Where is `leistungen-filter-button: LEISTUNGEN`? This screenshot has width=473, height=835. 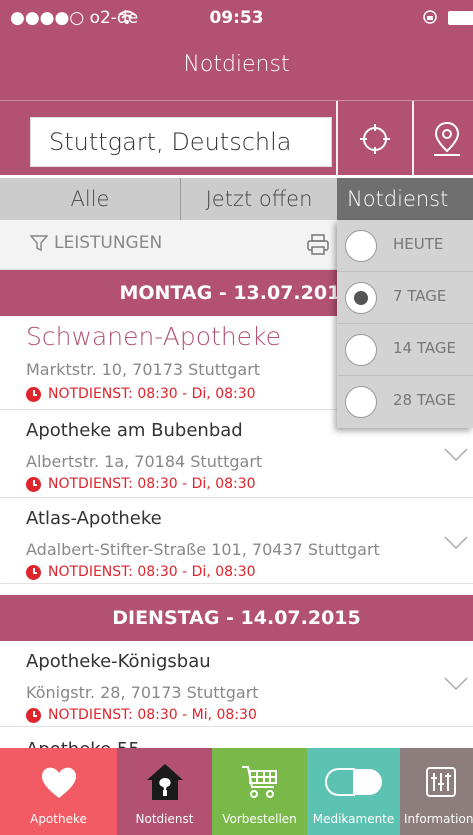 leistungen-filter-button: LEISTUNGEN is located at coordinates (96, 243).